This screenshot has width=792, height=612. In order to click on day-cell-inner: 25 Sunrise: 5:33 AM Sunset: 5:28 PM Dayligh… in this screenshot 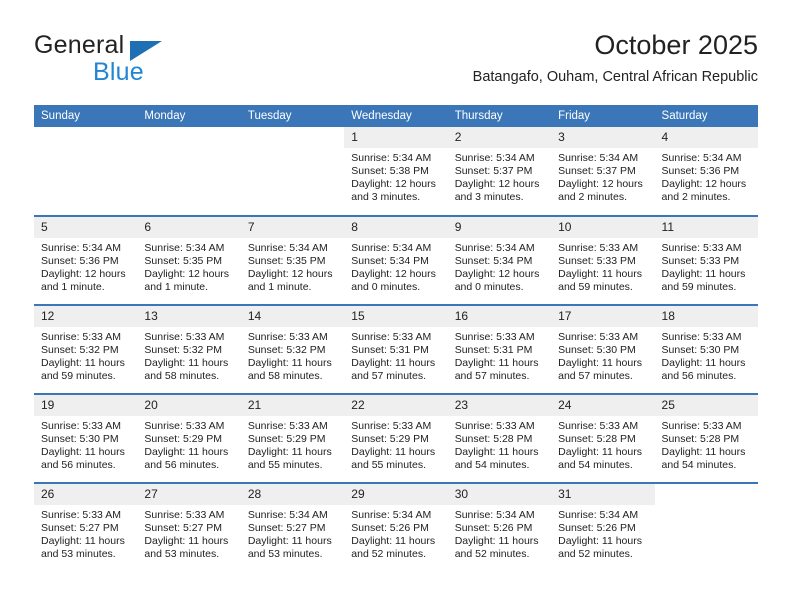, I will do `click(706, 438)`.